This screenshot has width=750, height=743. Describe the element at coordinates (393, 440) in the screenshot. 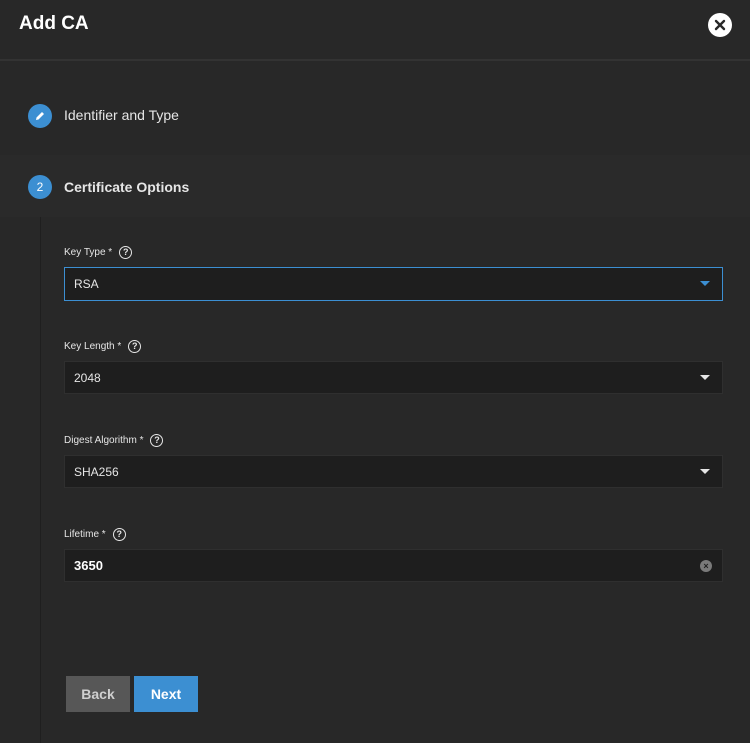

I see `digest-algorithm-label-row: Digest Algorithm * ?` at that location.